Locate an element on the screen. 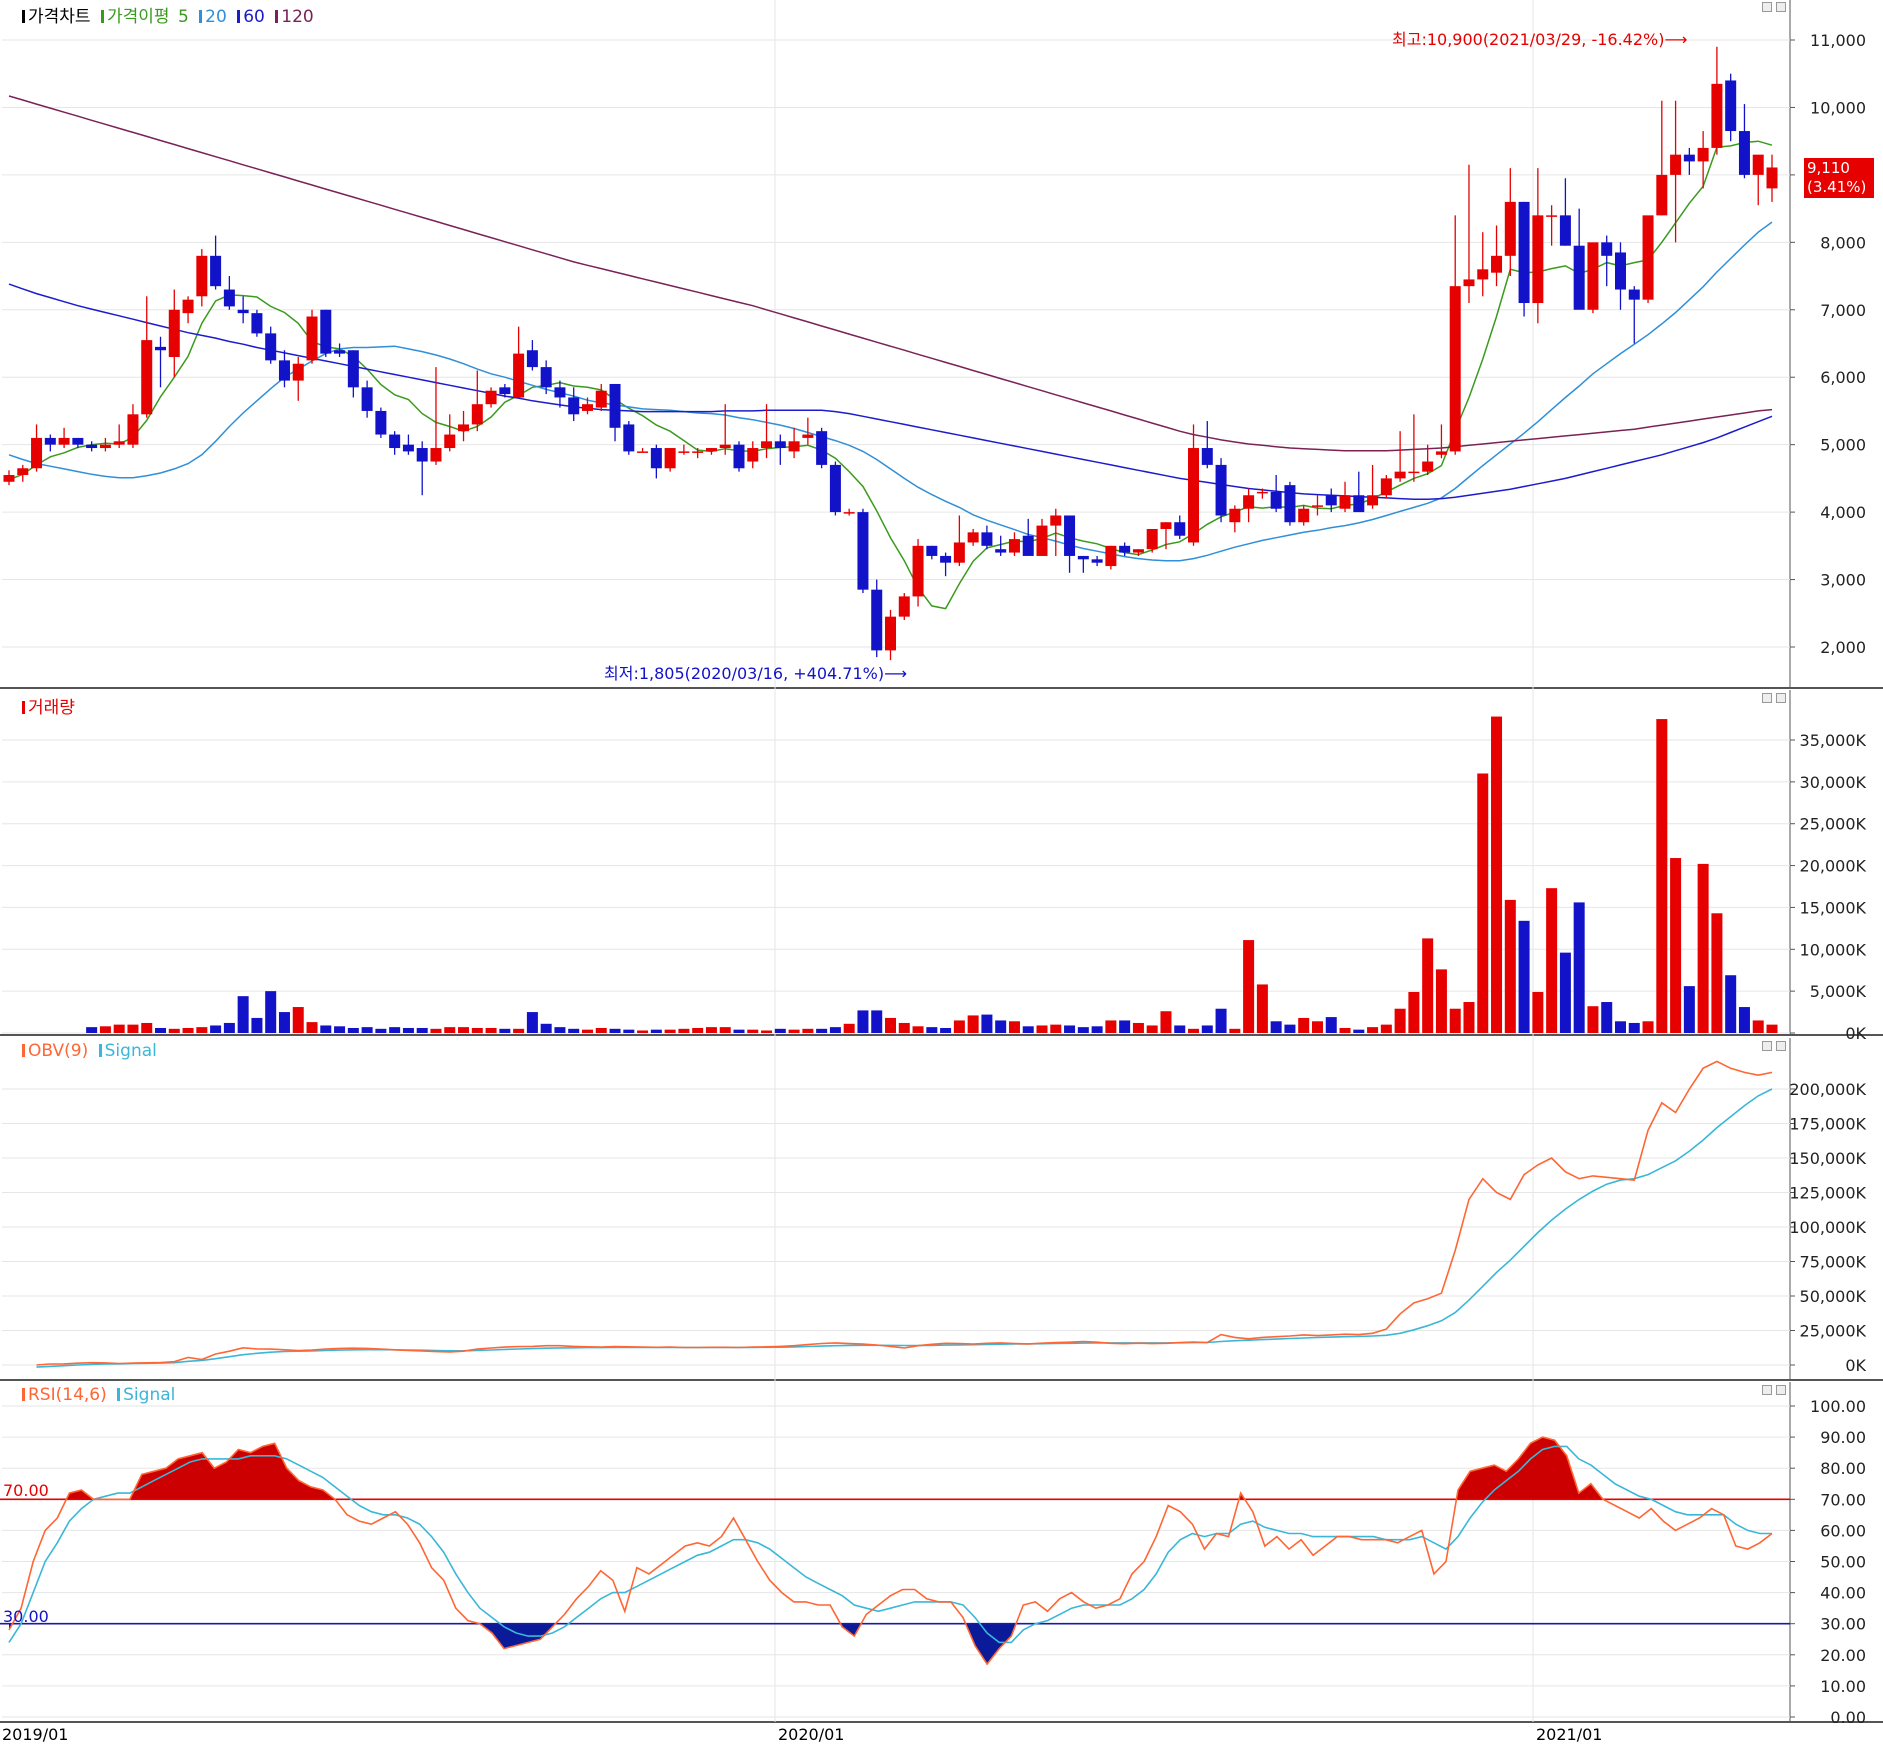 This screenshot has width=1883, height=1749. axis-tick-label: 75,000K is located at coordinates (1833, 1262).